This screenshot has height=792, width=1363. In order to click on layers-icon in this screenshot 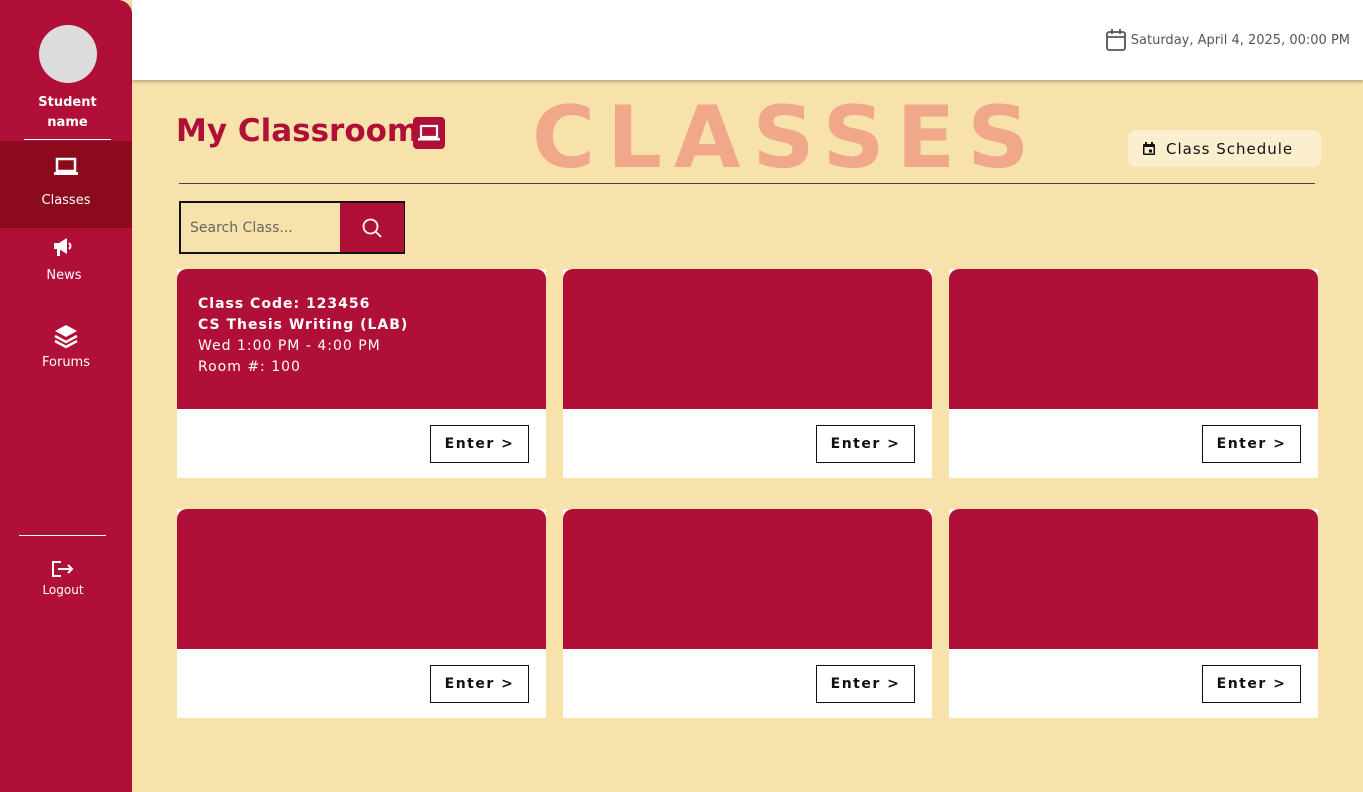, I will do `click(66, 337)`.